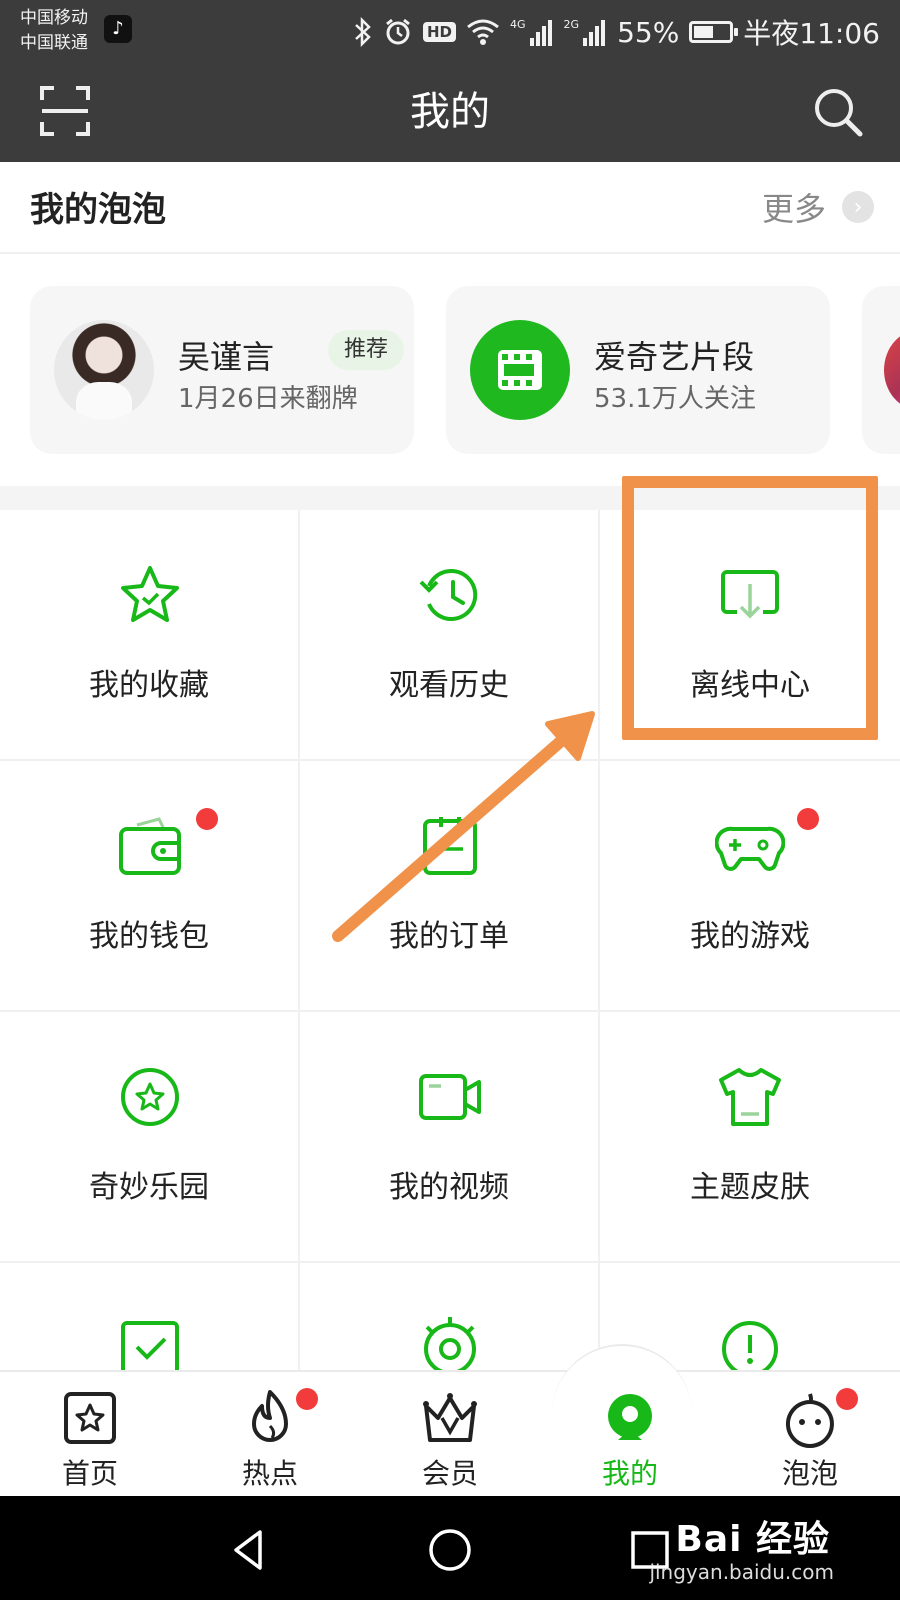 The image size is (900, 1600). Describe the element at coordinates (150, 594) in the screenshot. I see `star-icon` at that location.